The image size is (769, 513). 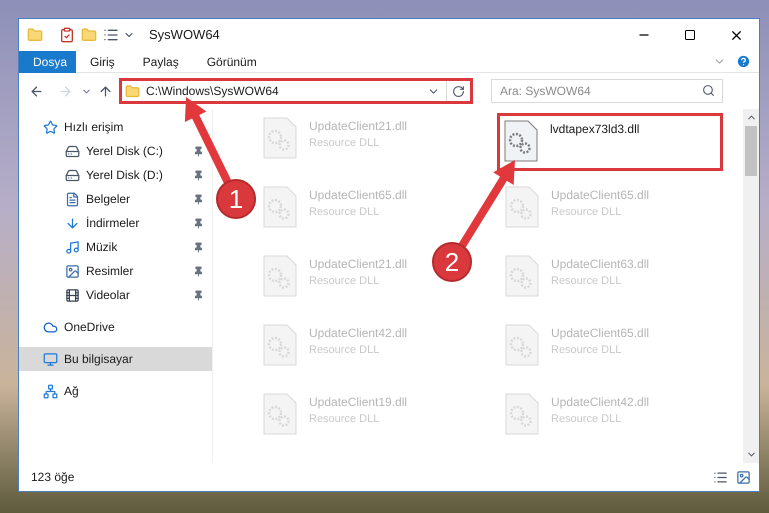 What do you see at coordinates (124, 175) in the screenshot?
I see `sidebar-label: Yerel Disk (D:)` at bounding box center [124, 175].